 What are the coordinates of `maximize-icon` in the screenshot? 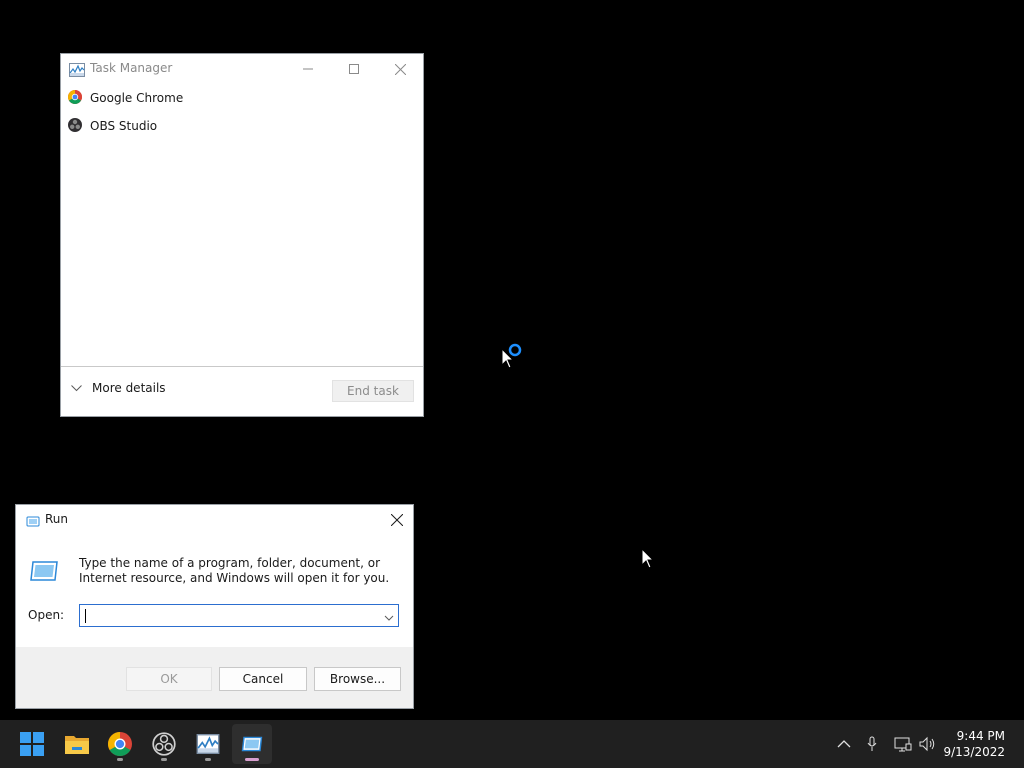 It's located at (354, 69).